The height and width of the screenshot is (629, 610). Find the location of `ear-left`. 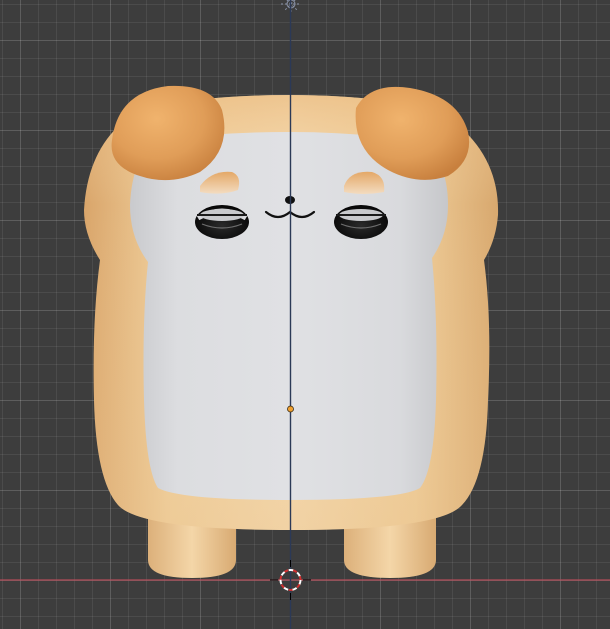

ear-left is located at coordinates (168, 133).